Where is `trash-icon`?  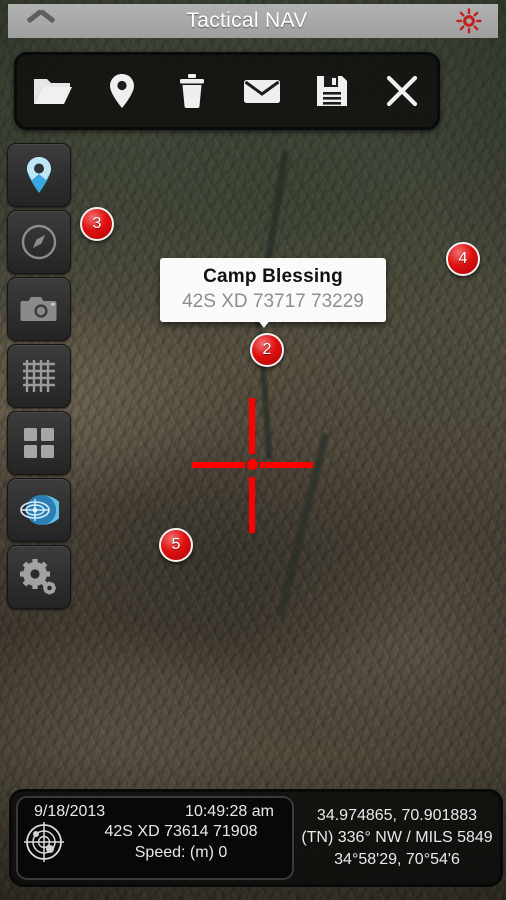
trash-icon is located at coordinates (192, 91).